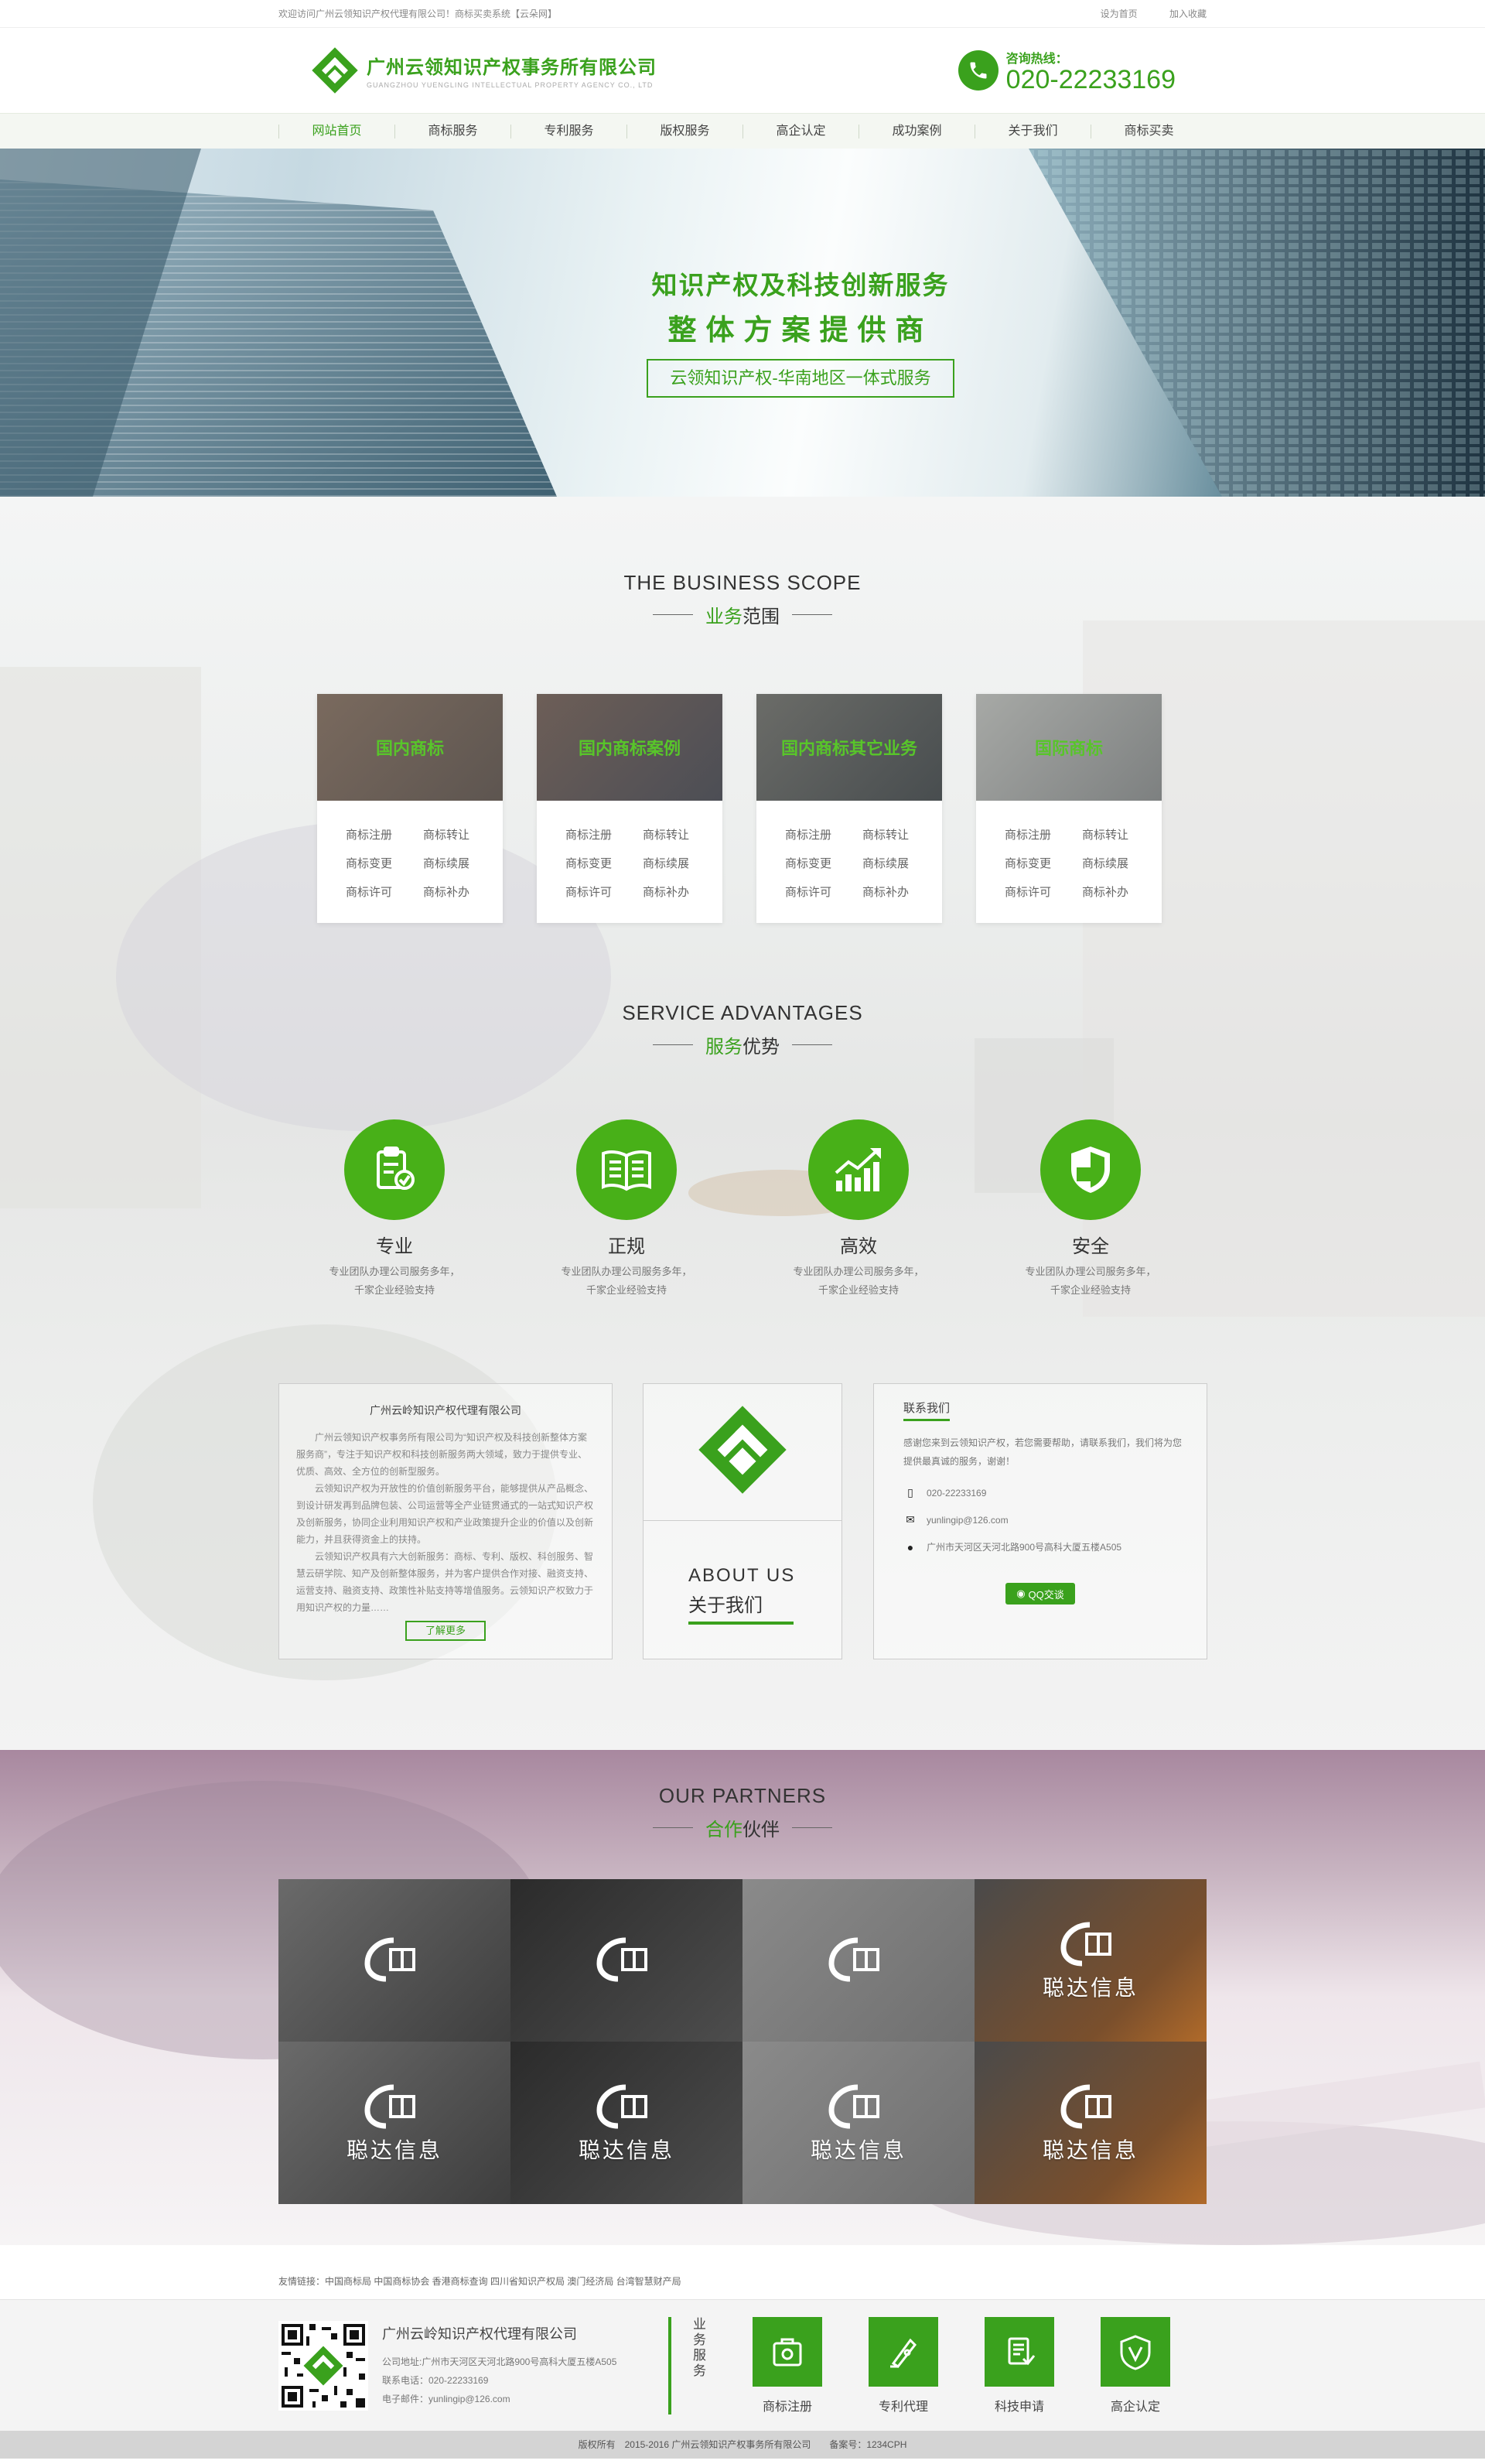 The height and width of the screenshot is (2464, 1485). Describe the element at coordinates (801, 131) in the screenshot. I see `nav-hitech: 高企认定` at that location.